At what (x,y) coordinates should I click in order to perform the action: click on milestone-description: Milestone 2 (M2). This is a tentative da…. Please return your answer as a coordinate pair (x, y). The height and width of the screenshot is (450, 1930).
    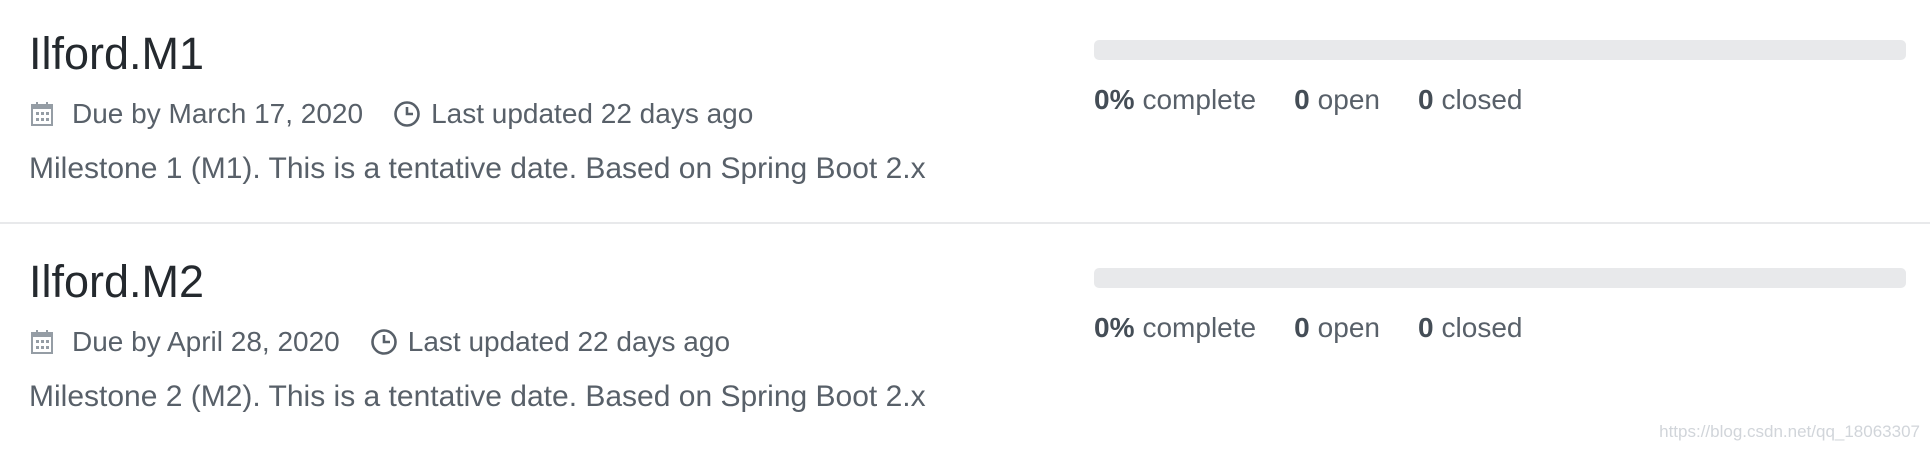
    Looking at the image, I should click on (477, 396).